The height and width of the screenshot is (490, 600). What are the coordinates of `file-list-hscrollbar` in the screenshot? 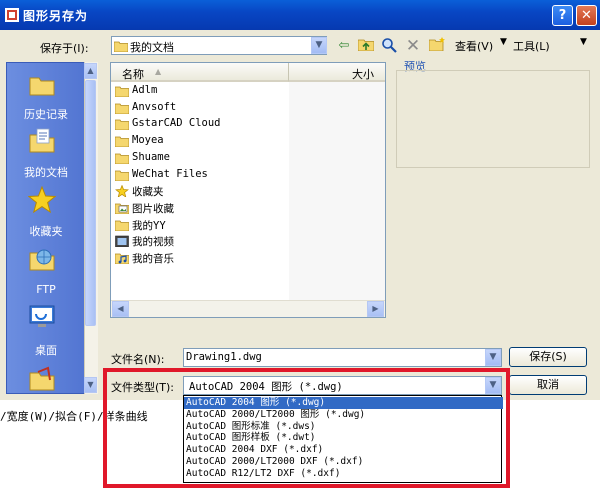 It's located at (248, 308).